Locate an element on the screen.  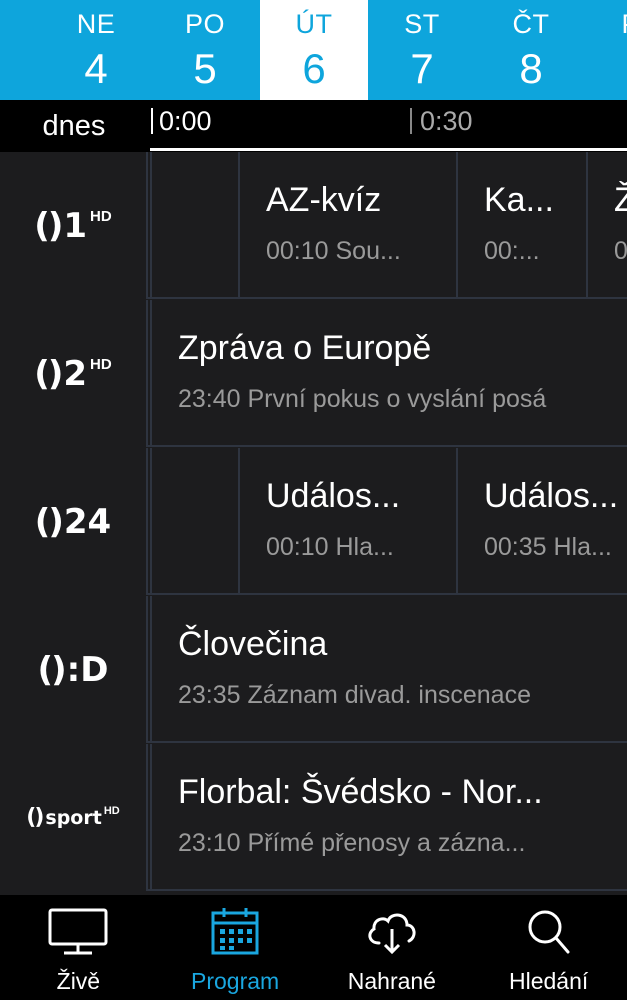
ct24-logo: () 24 is located at coordinates (73, 522).